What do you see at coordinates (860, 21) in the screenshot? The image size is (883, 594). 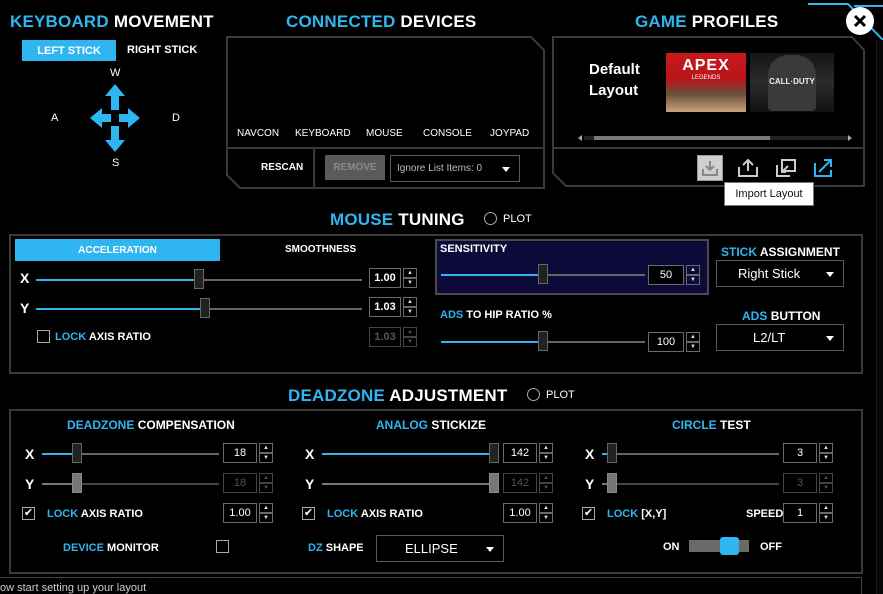 I see `close-button` at bounding box center [860, 21].